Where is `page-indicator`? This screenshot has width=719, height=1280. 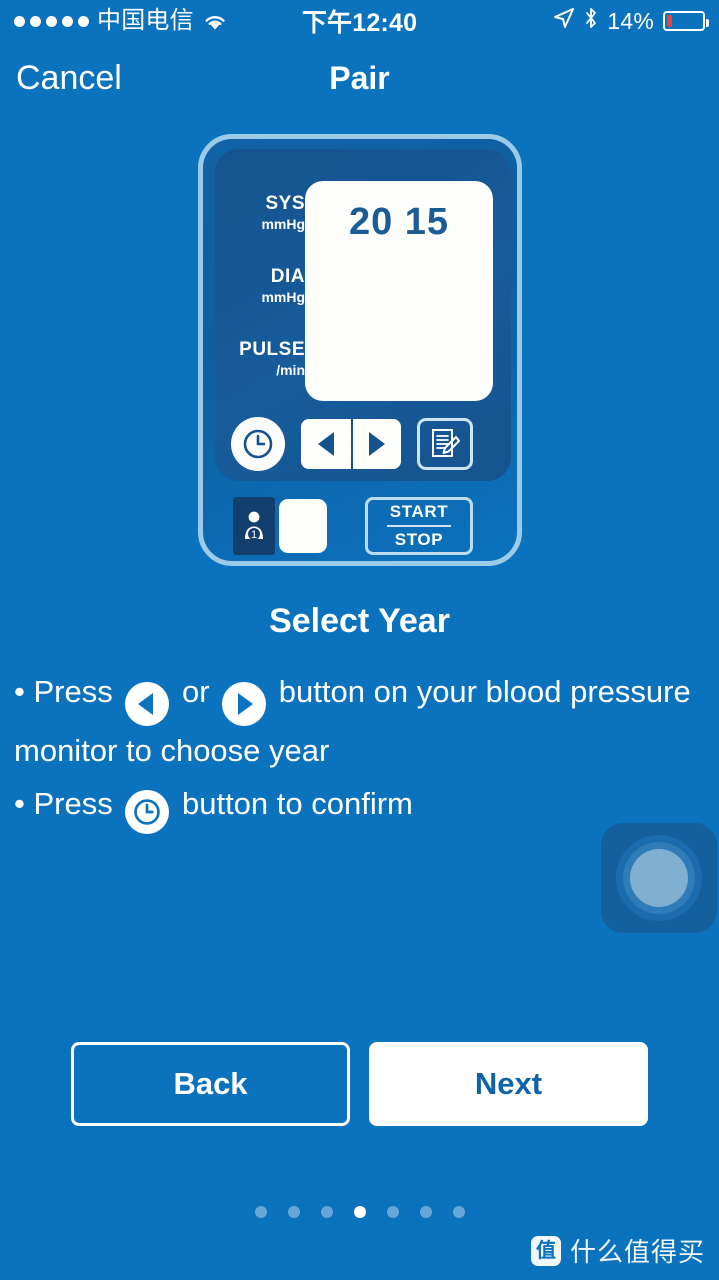
page-indicator is located at coordinates (359, 1212).